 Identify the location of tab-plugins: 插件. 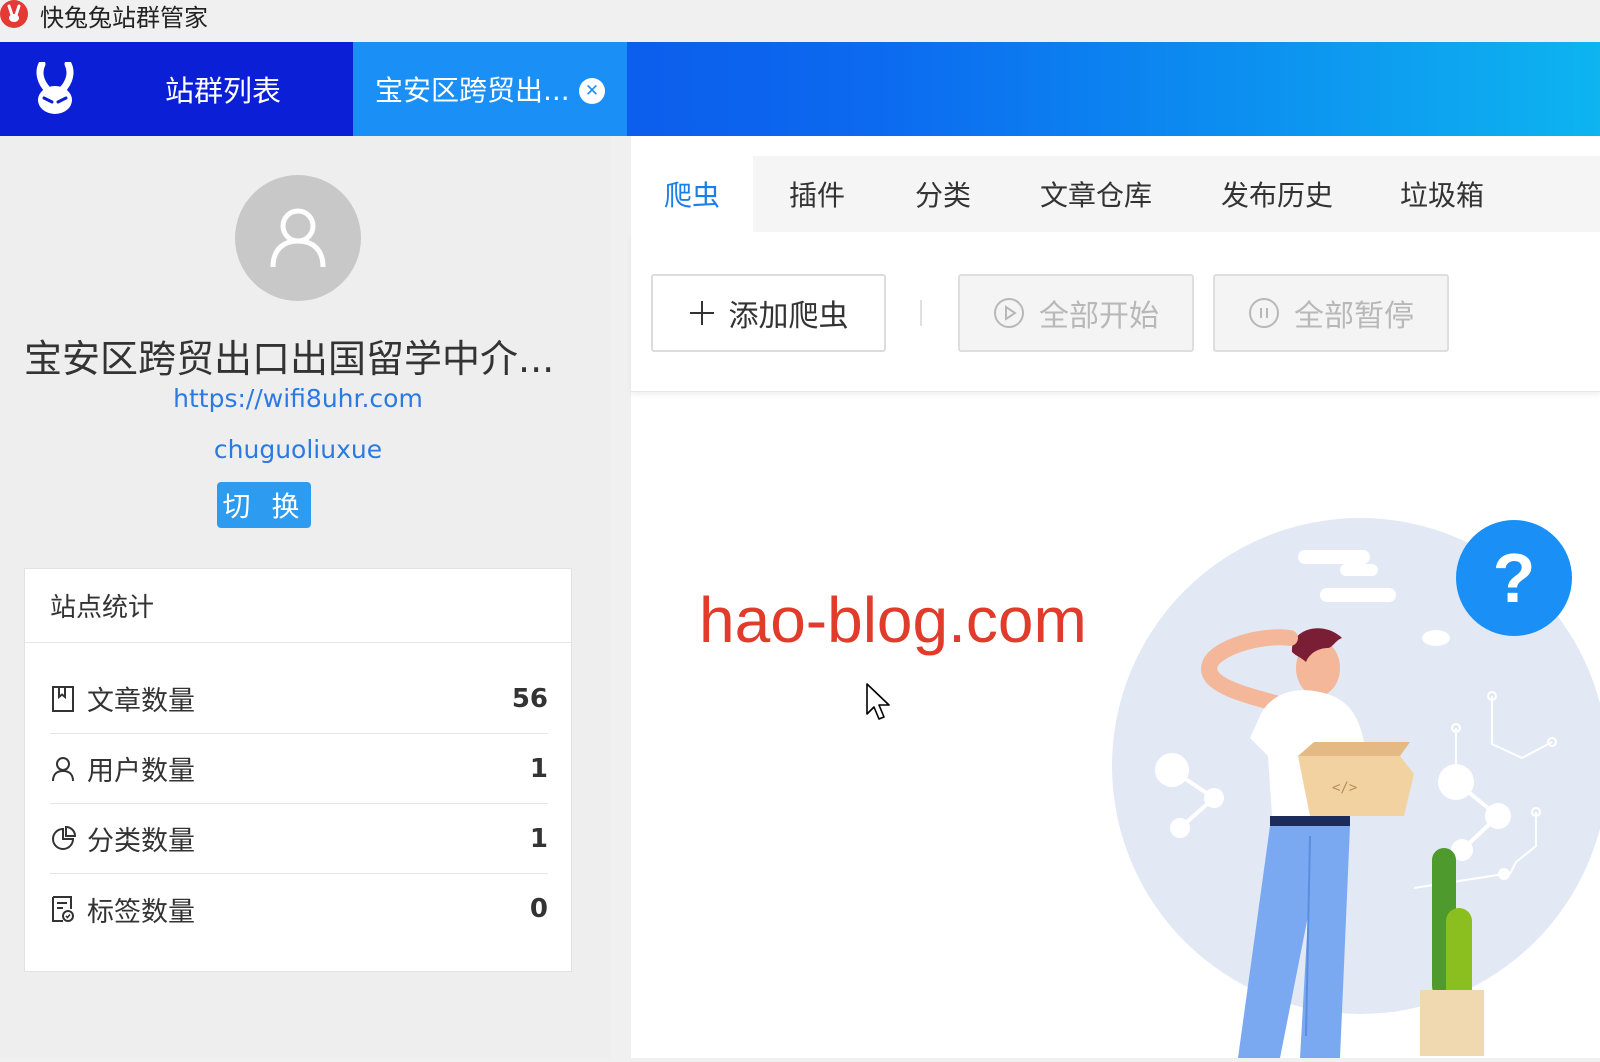
(817, 194).